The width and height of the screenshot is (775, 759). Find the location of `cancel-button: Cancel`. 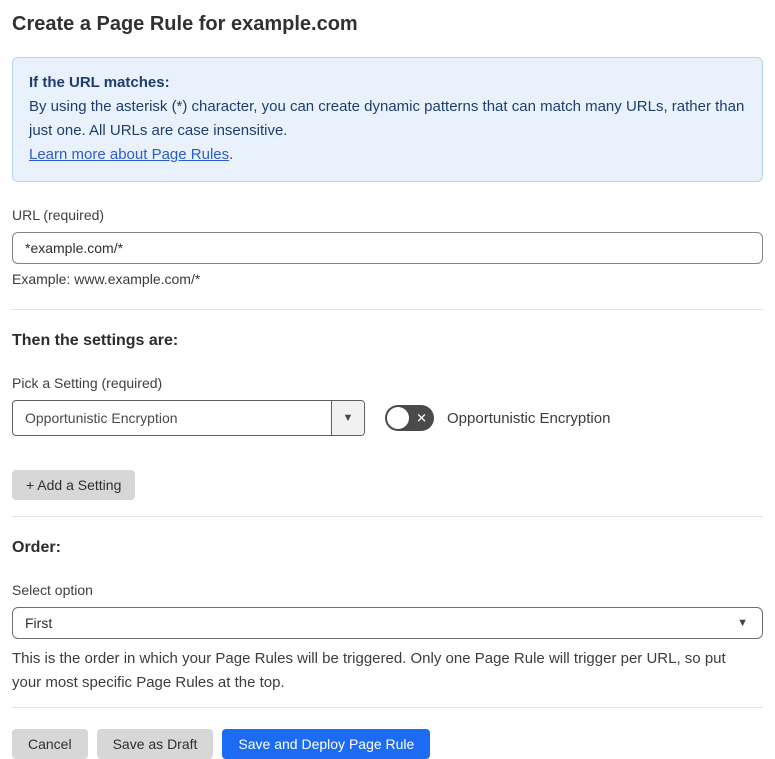

cancel-button: Cancel is located at coordinates (50, 744).